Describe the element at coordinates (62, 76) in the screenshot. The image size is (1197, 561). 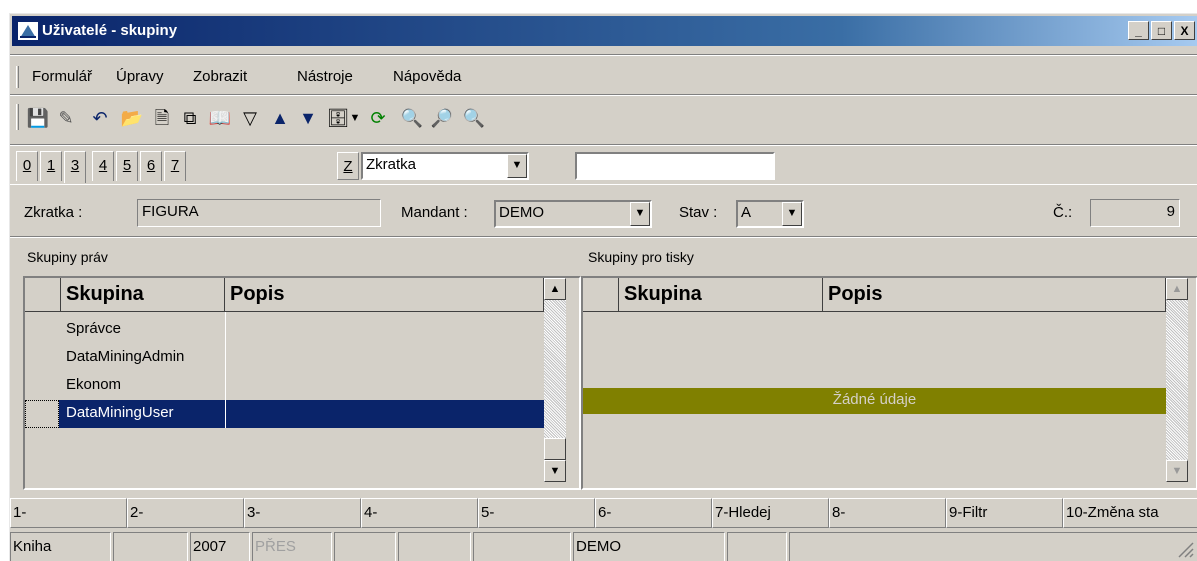
I see `menu-formular: Formulář` at that location.